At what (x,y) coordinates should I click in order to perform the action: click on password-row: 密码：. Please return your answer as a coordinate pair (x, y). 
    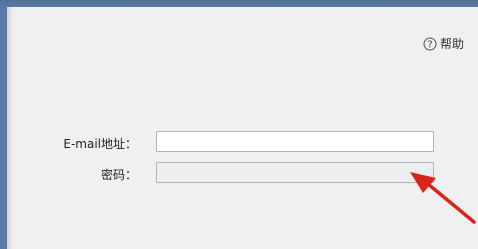
    Looking at the image, I should click on (245, 173).